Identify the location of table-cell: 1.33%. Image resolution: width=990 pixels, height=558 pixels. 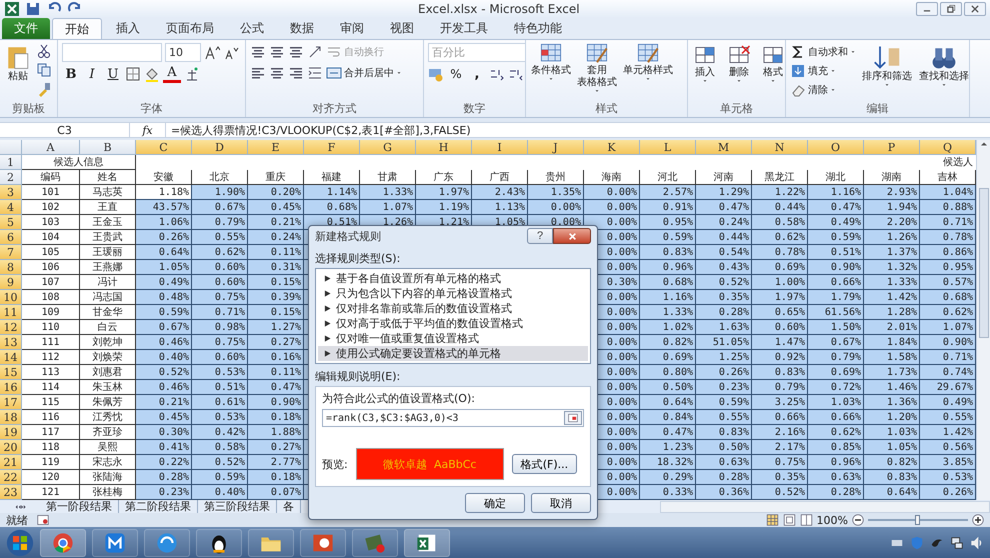
(668, 312).